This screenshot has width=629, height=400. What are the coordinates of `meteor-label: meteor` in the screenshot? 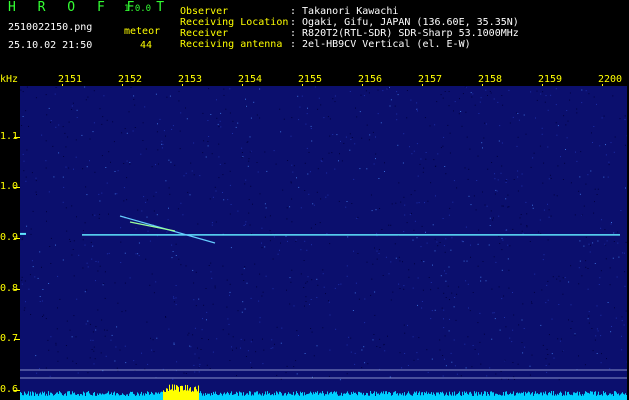 It's located at (142, 31).